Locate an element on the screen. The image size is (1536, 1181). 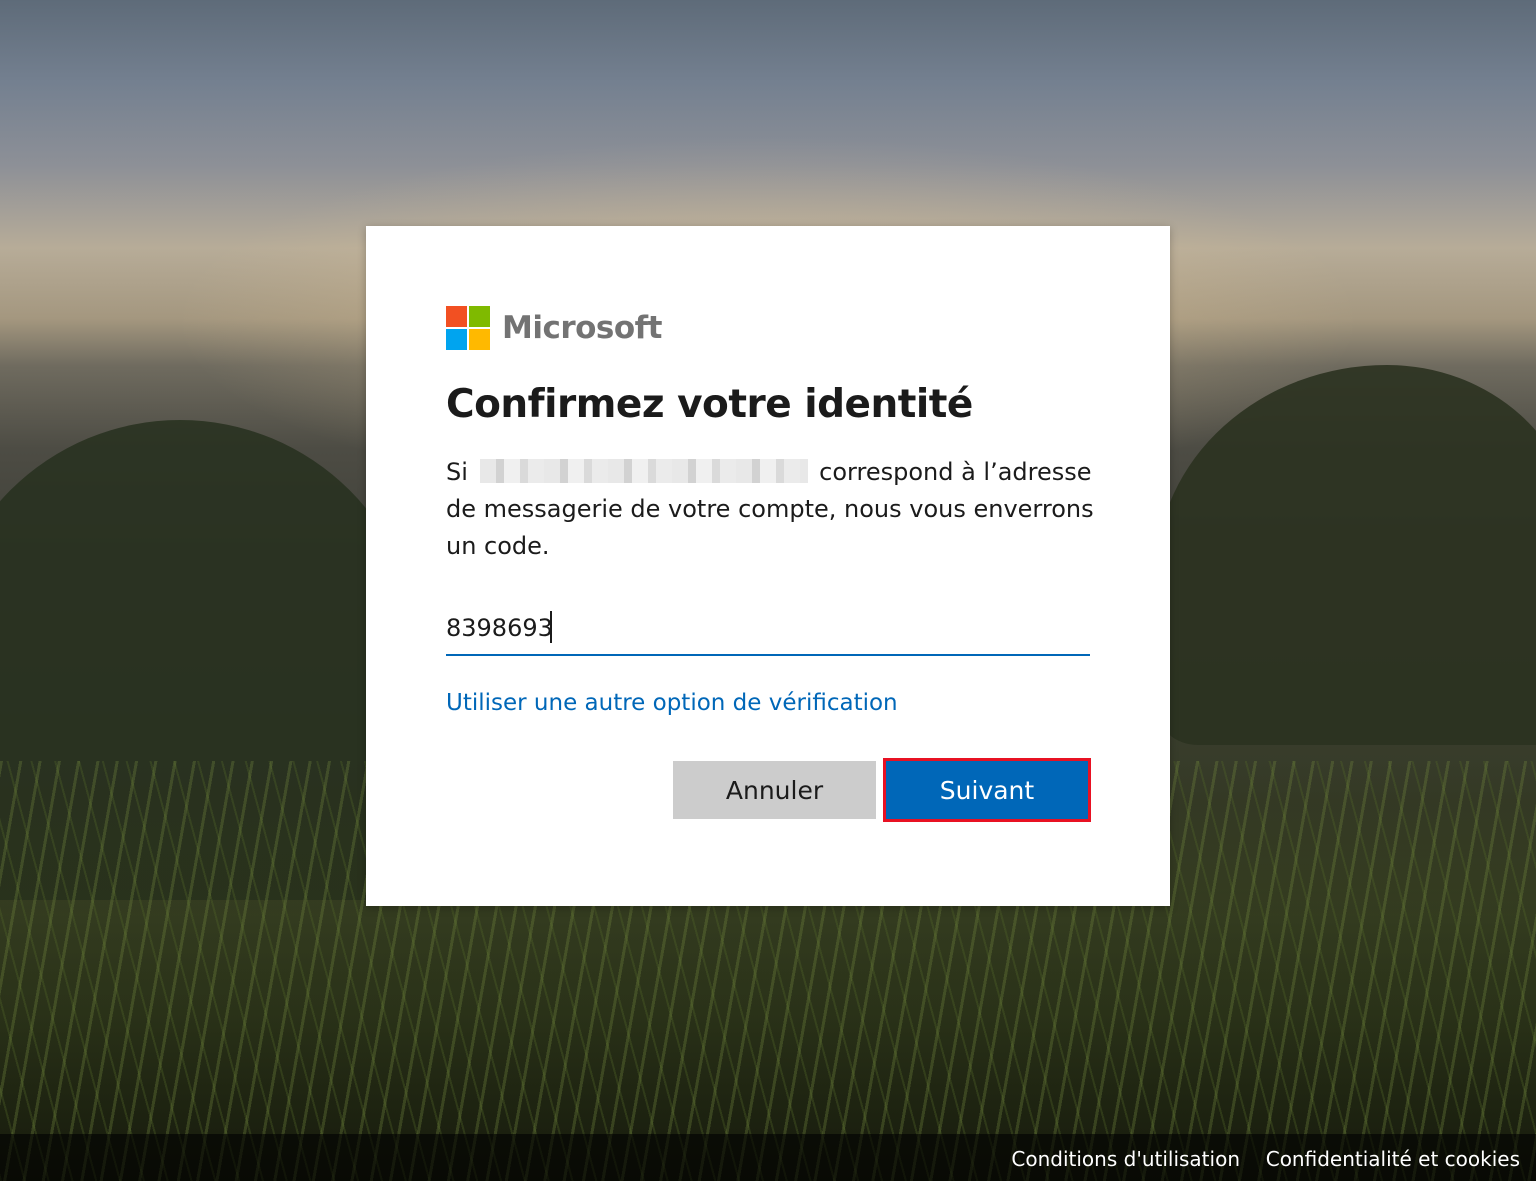
next-button: Suivant is located at coordinates (987, 790).